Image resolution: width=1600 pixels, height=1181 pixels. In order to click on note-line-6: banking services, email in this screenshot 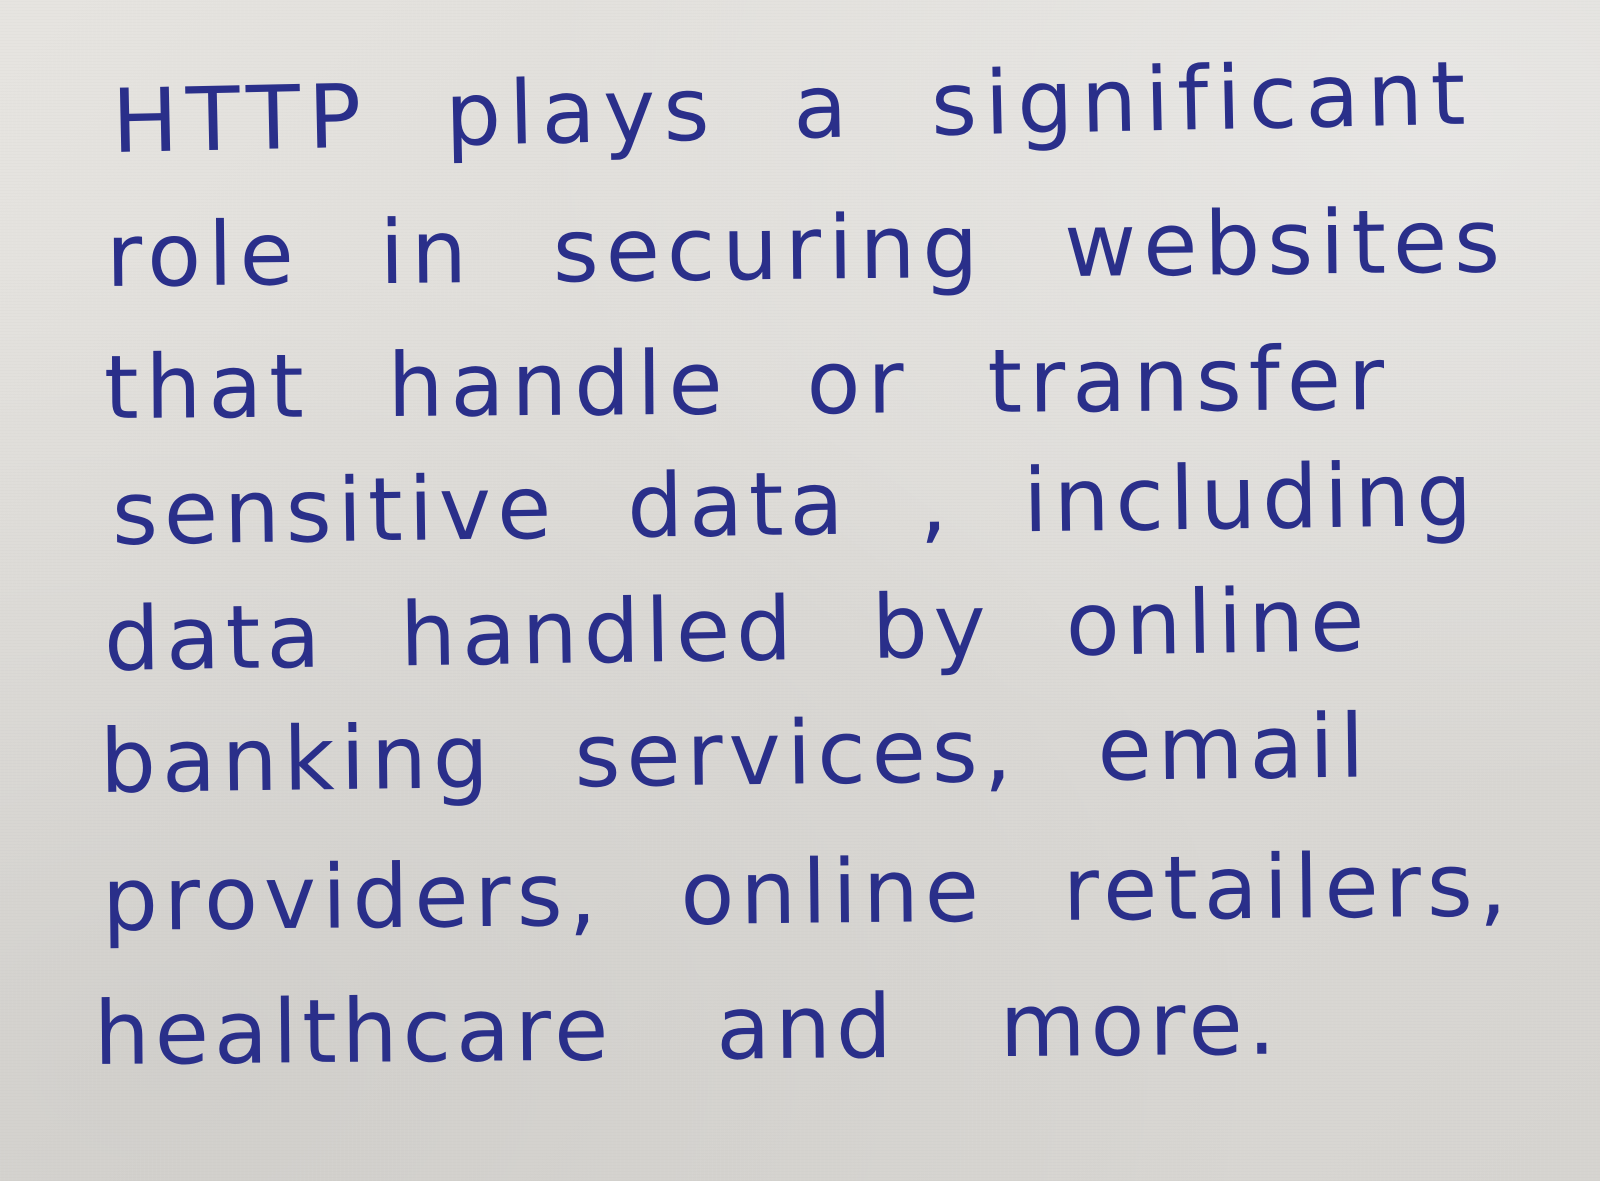, I will do `click(735, 753)`.